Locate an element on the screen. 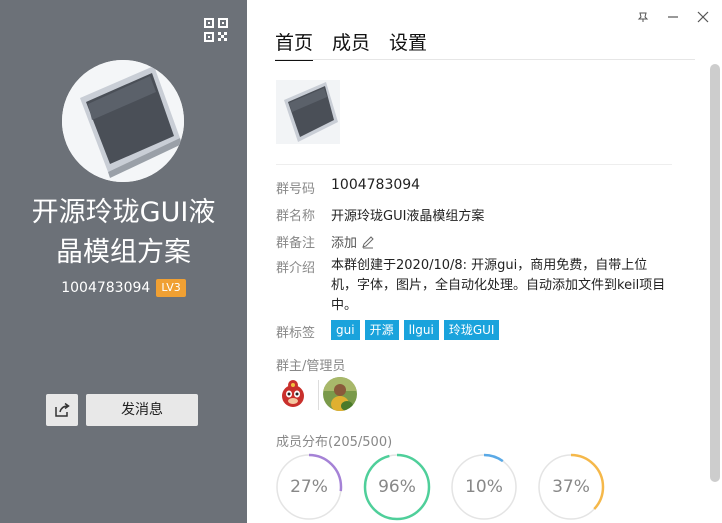 The width and height of the screenshot is (722, 523). distribution-ring-1: 27% is located at coordinates (309, 487).